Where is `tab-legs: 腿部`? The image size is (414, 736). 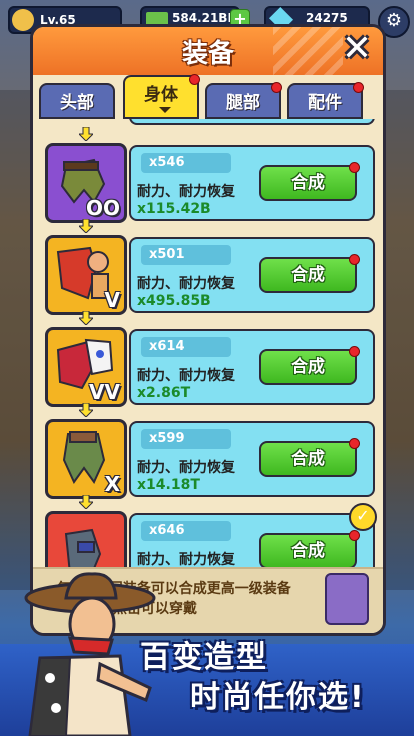 tab-legs: 腿部 is located at coordinates (243, 100).